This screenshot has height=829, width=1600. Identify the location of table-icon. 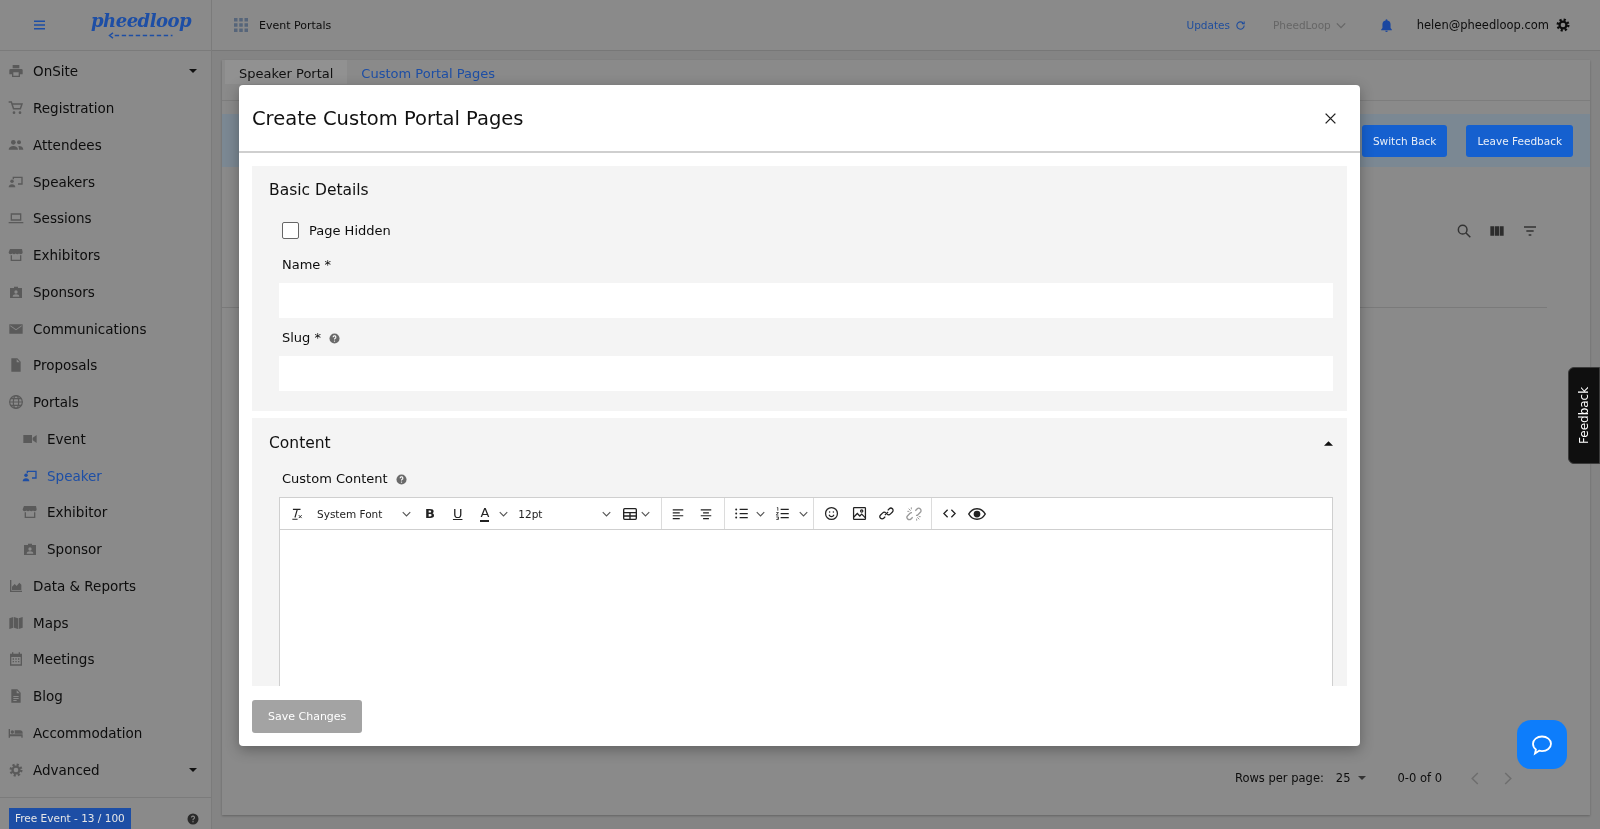
(630, 513).